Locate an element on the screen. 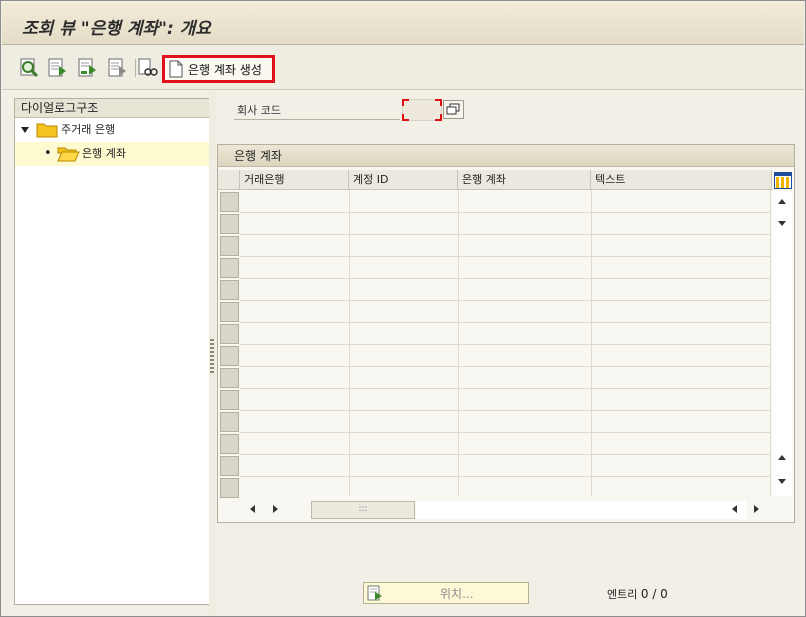  vertical-scrollbar is located at coordinates (782, 343).